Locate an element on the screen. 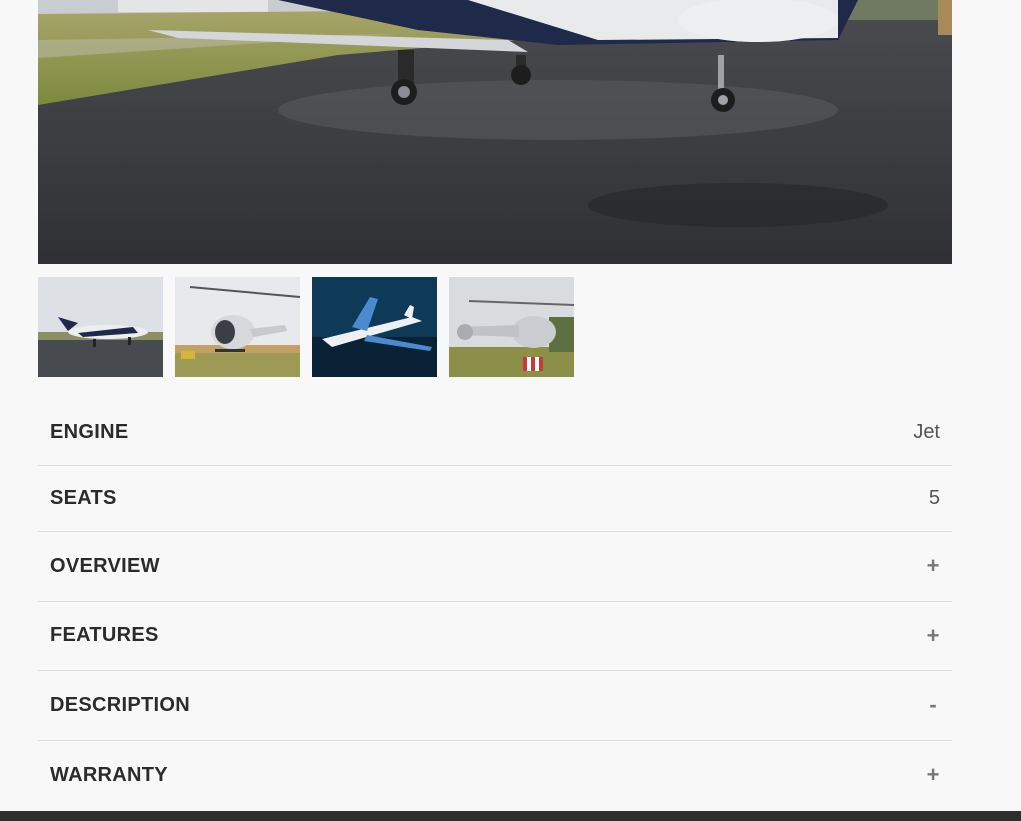  spec-label: ENGINE is located at coordinates (89, 432).